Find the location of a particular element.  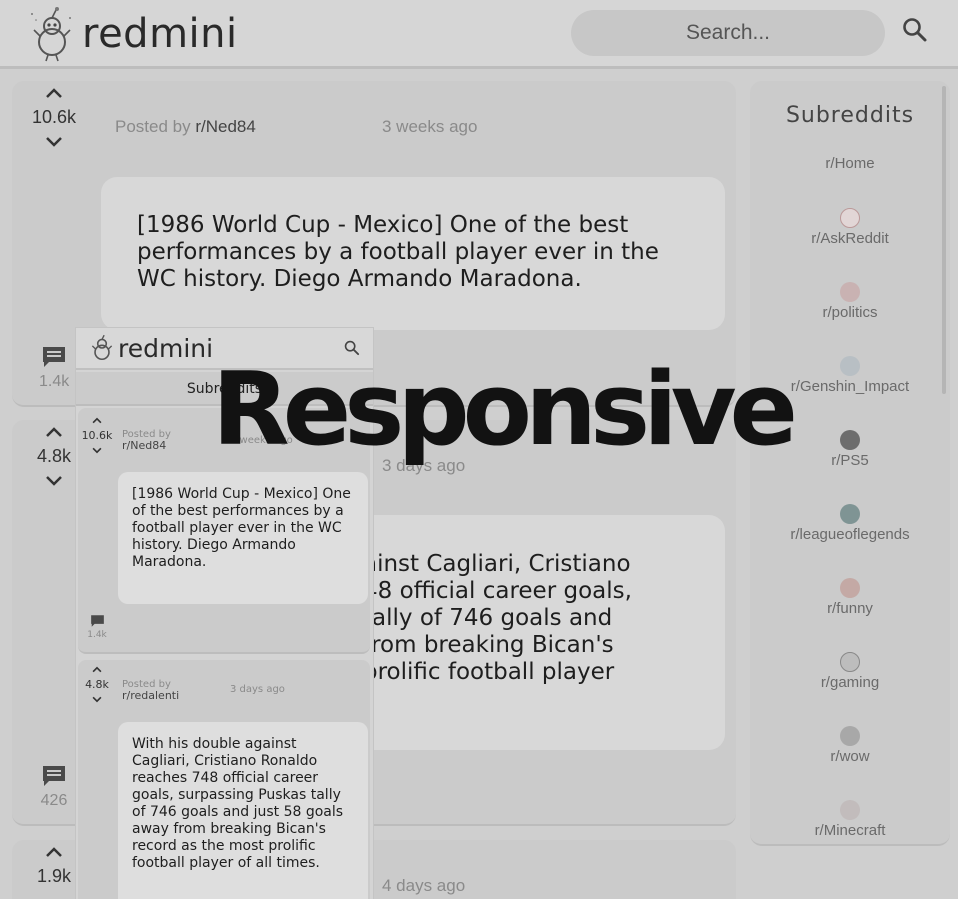

post-time: 3 days ago is located at coordinates (257, 689).